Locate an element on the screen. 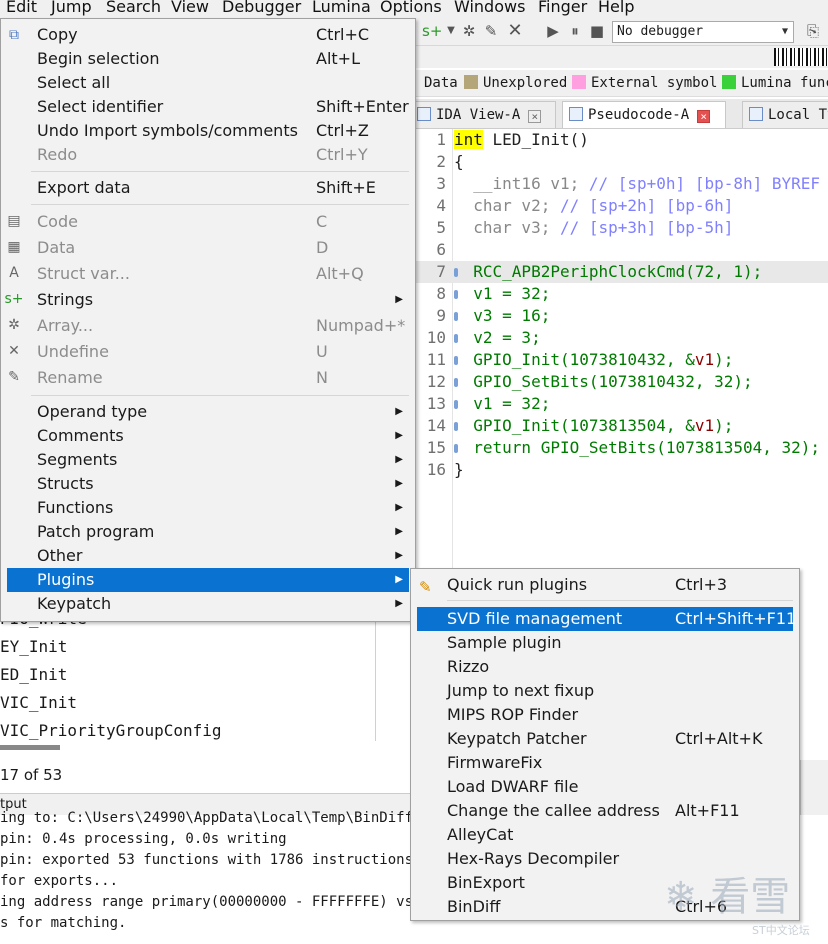 The image size is (828, 944). menu-item-select-identifier: Select identifier Shift+Enter is located at coordinates (208, 107).